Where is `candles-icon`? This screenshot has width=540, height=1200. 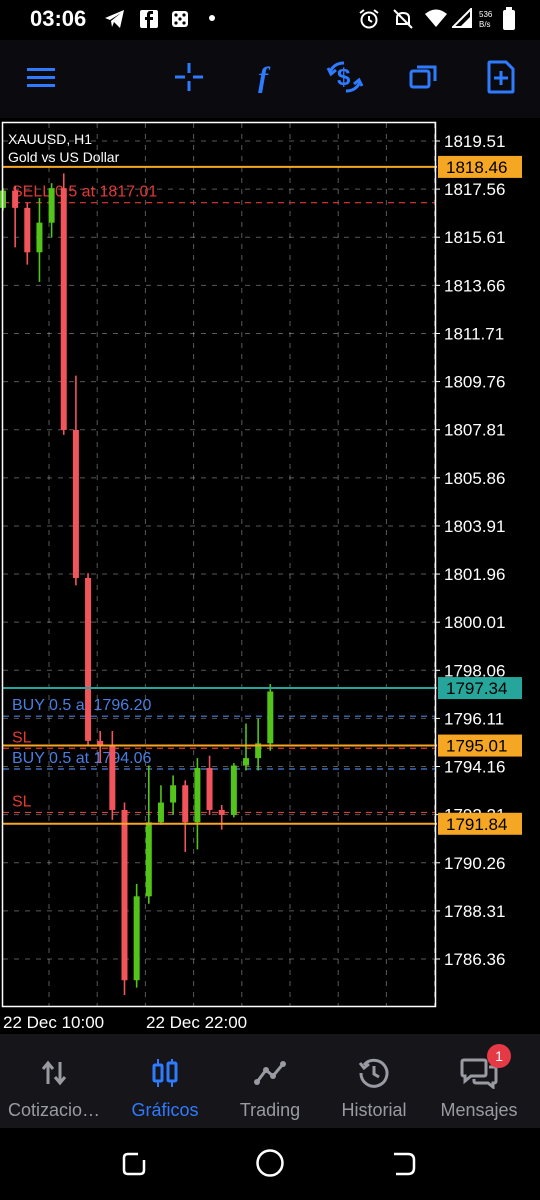
candles-icon is located at coordinates (165, 1073).